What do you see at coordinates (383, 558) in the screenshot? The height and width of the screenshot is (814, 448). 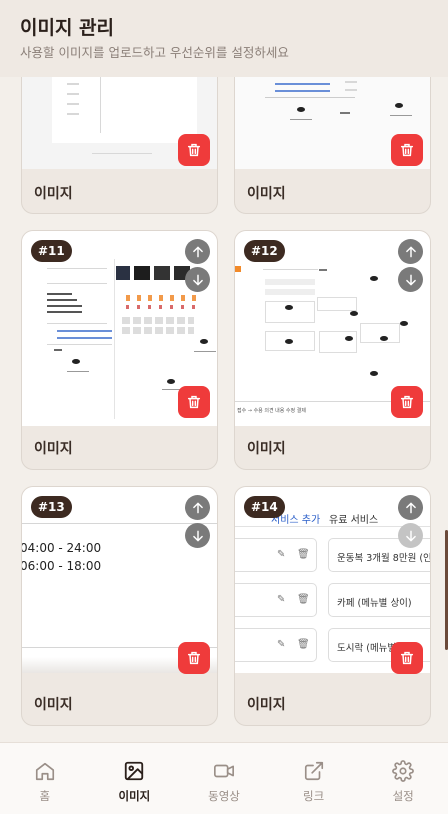 I see `service-item-1: 운동복 3개월 8만원 (인정` at bounding box center [383, 558].